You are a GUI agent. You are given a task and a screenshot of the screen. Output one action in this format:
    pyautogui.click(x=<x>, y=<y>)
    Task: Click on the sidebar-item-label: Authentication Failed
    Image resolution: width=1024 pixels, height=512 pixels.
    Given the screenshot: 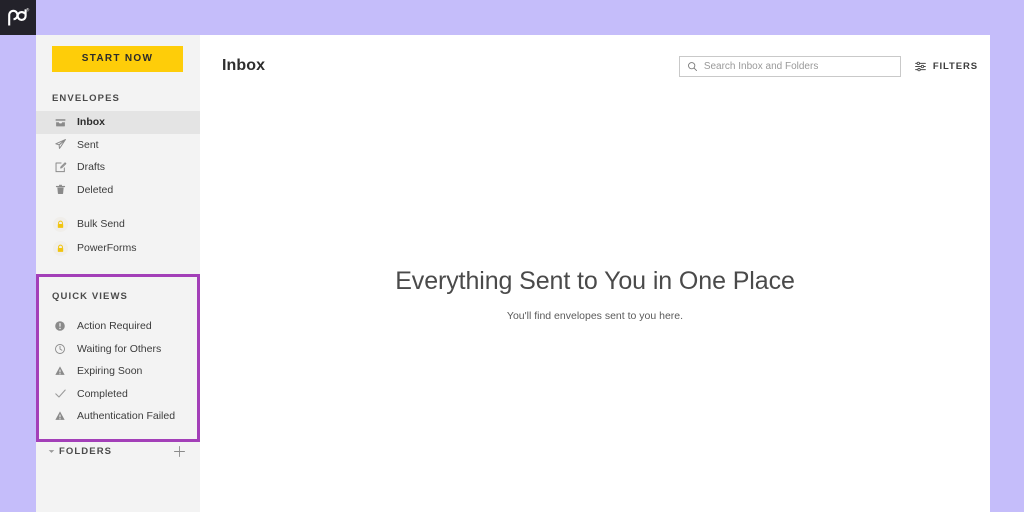 What is the action you would take?
    pyautogui.click(x=126, y=416)
    